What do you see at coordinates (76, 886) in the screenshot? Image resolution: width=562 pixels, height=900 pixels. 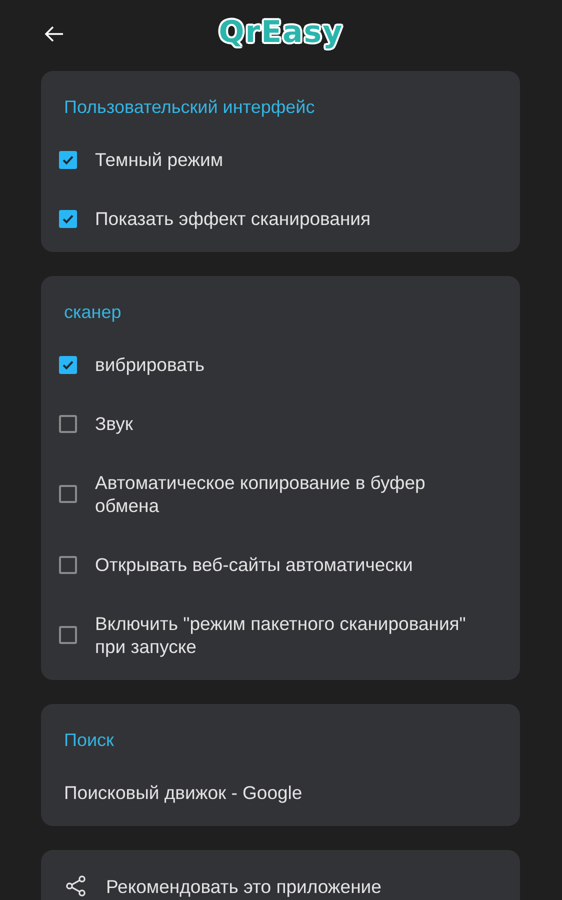 I see `share-icon` at bounding box center [76, 886].